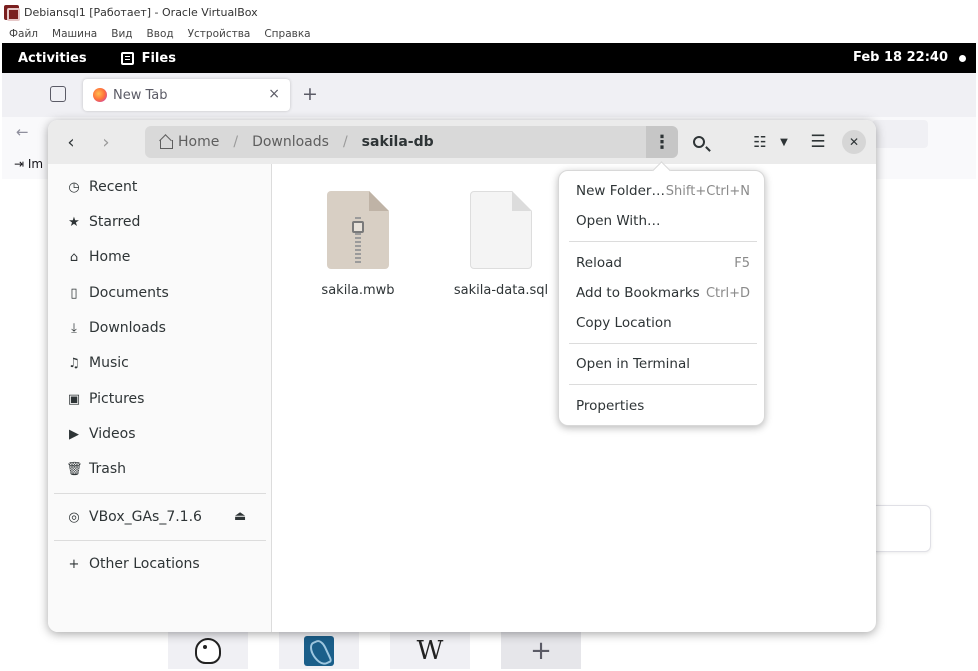 The width and height of the screenshot is (978, 671). Describe the element at coordinates (28, 164) in the screenshot. I see `import-bookmarks-button: ⇥ Im` at that location.